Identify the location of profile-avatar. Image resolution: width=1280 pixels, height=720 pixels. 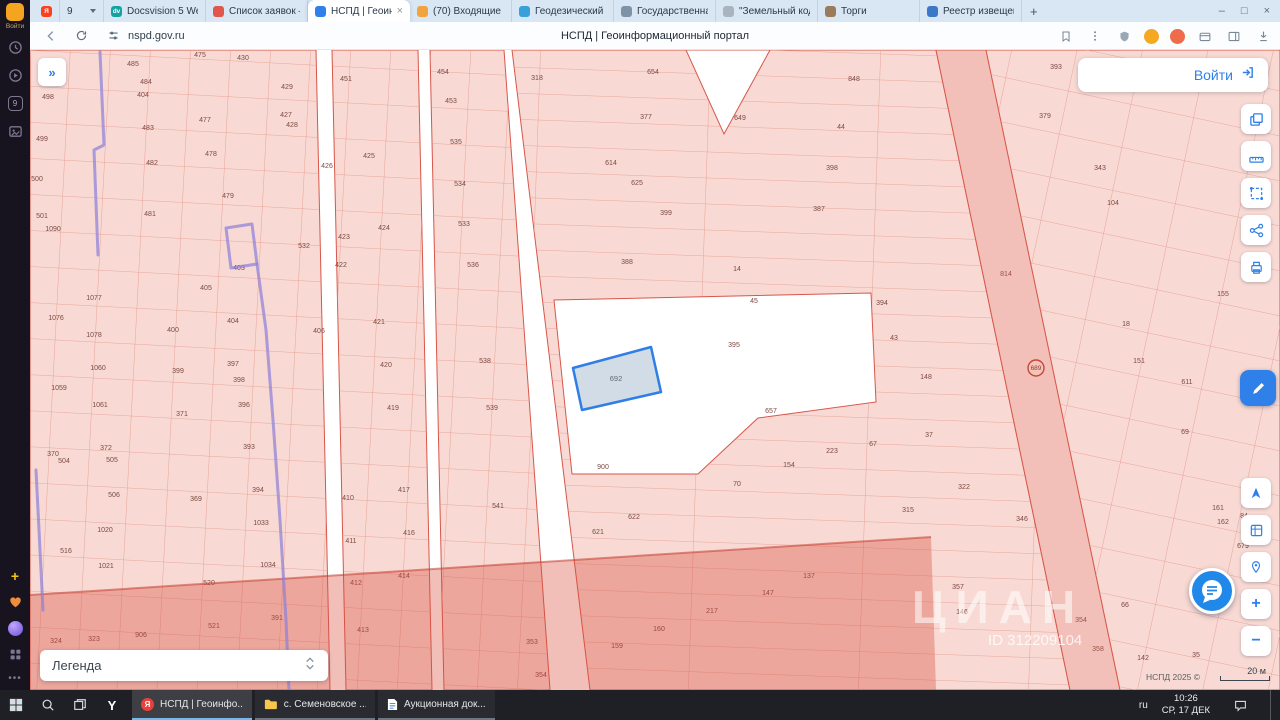
(15, 12).